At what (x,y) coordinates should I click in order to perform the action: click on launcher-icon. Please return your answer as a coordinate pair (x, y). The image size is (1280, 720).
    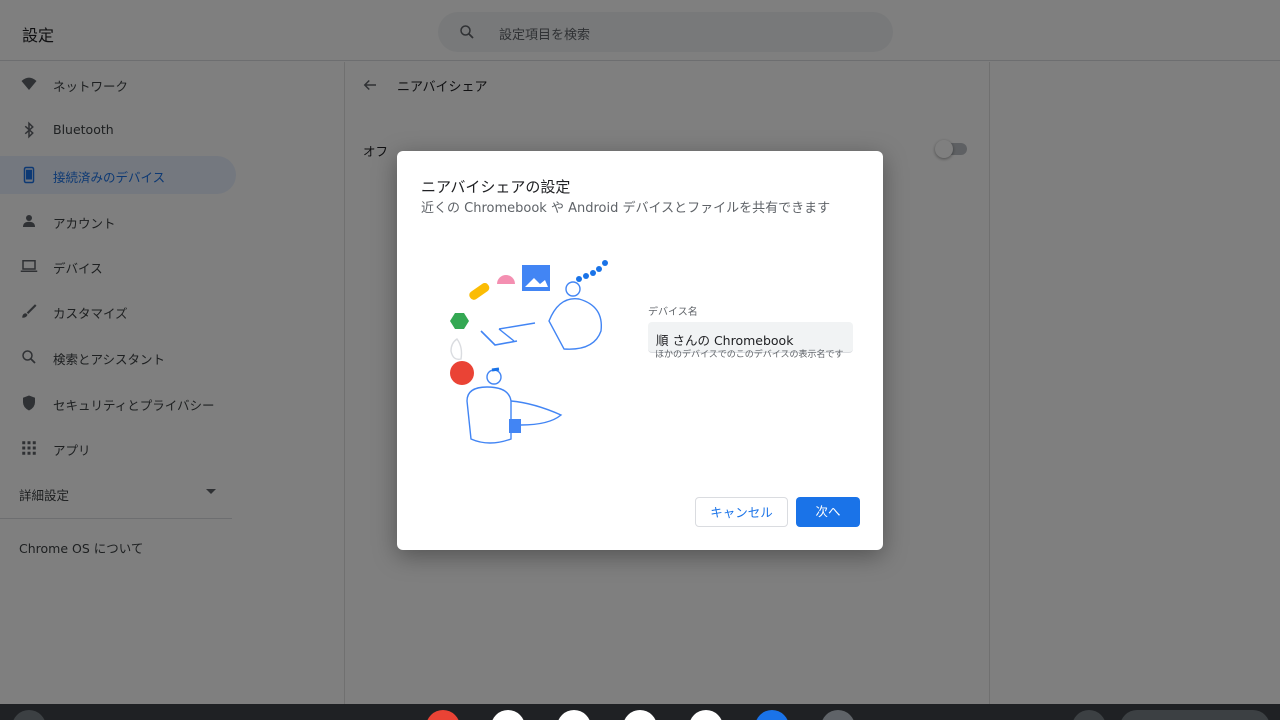
    Looking at the image, I should click on (29, 715).